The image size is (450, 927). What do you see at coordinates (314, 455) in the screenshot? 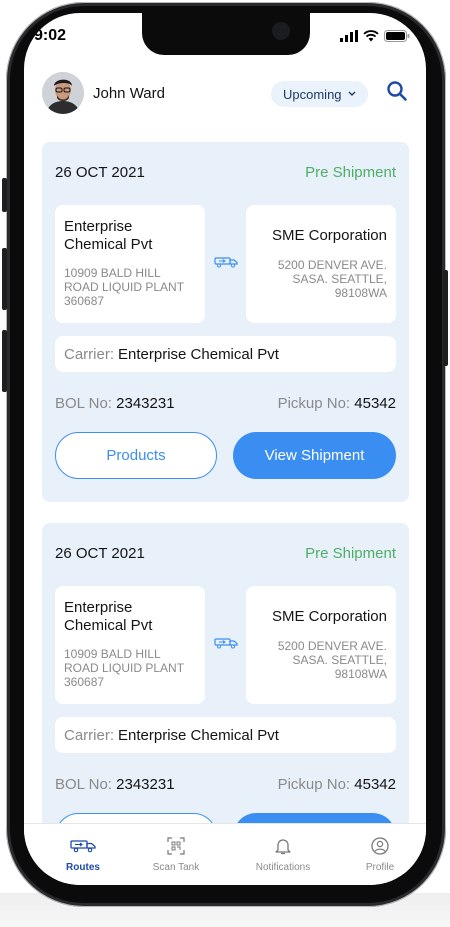
I see `view-shipment-button: View Shipment` at bounding box center [314, 455].